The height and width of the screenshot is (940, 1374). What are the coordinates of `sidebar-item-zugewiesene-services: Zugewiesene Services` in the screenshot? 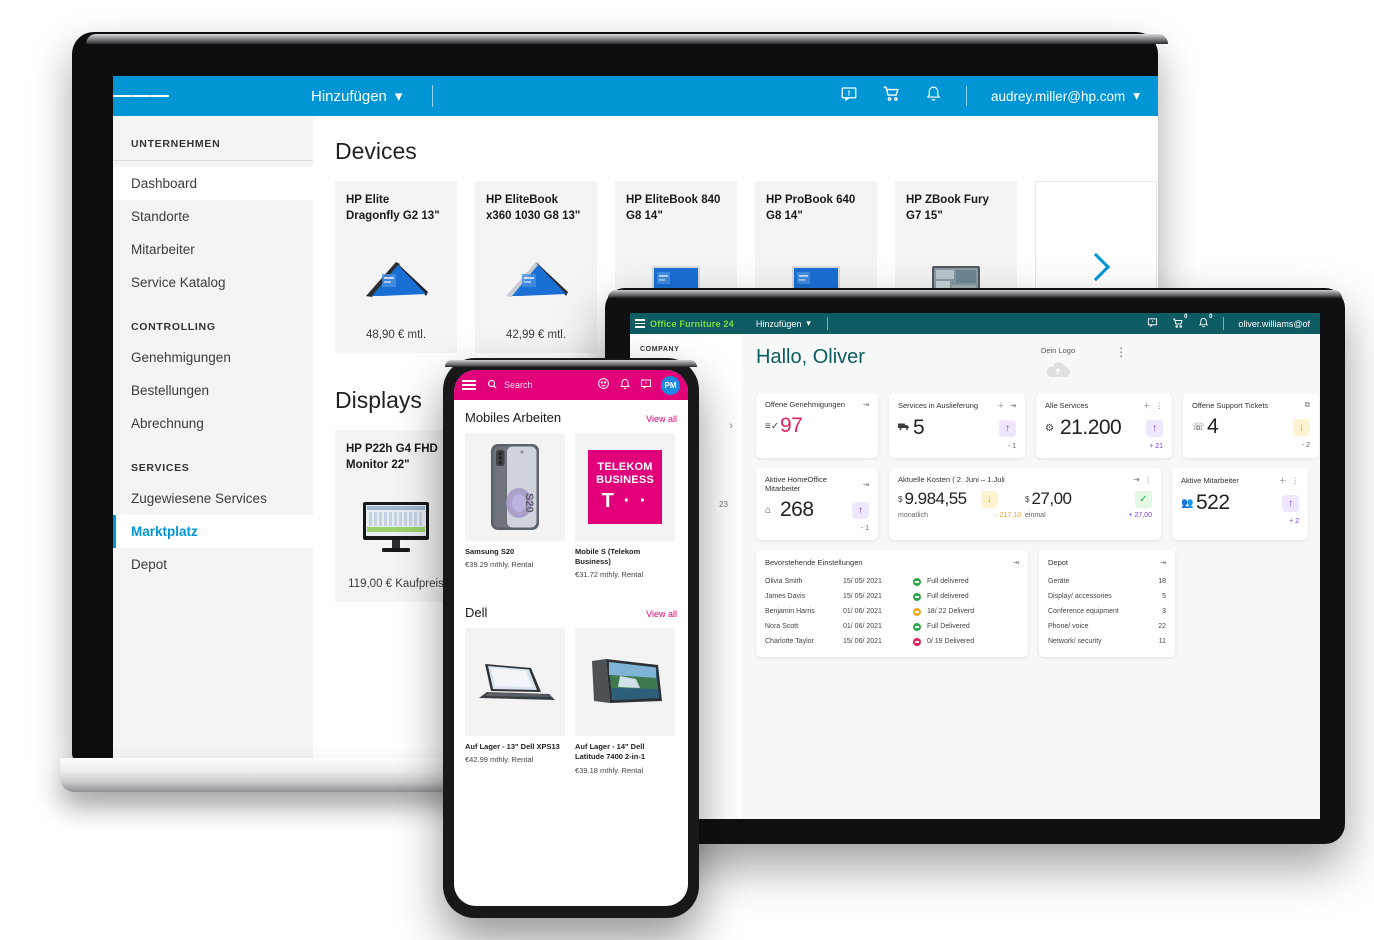 It's located at (213, 498).